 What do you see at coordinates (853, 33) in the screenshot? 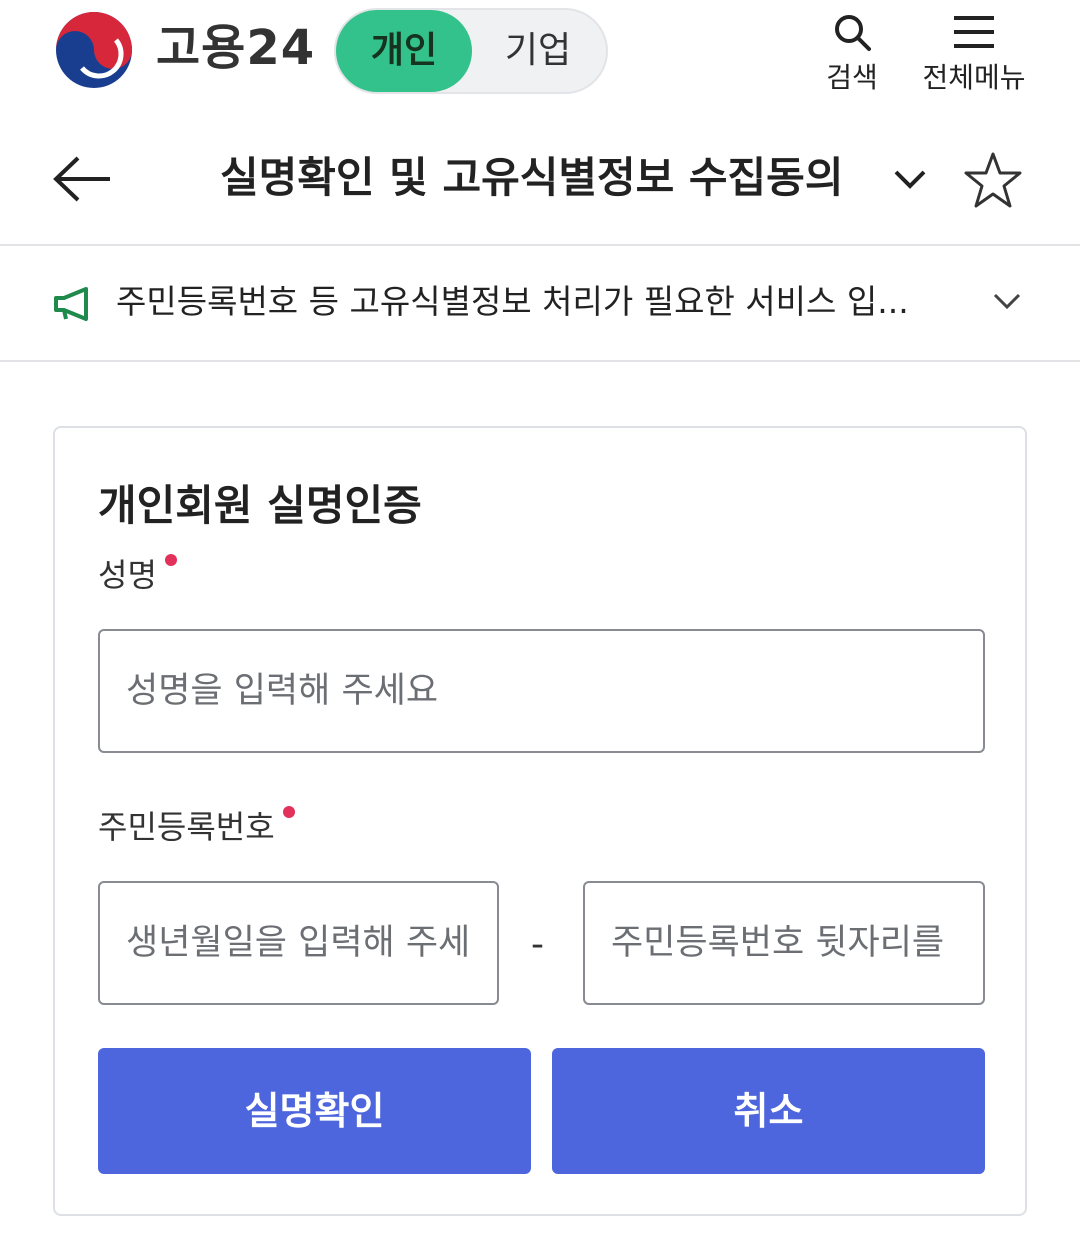
I see `search-icon` at bounding box center [853, 33].